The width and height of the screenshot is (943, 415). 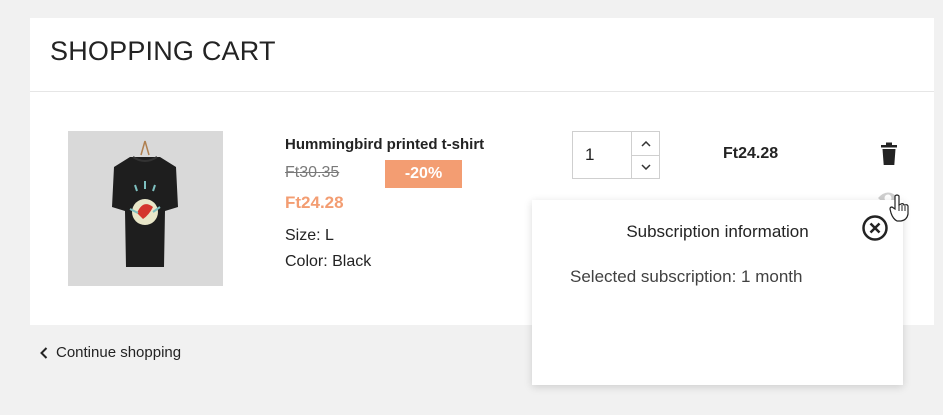 I want to click on stepper-controls, so click(x=645, y=155).